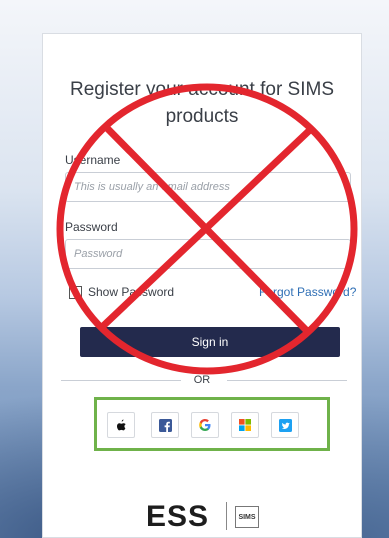  Describe the element at coordinates (131, 292) in the screenshot. I see `show-password-label: Show Password` at that location.